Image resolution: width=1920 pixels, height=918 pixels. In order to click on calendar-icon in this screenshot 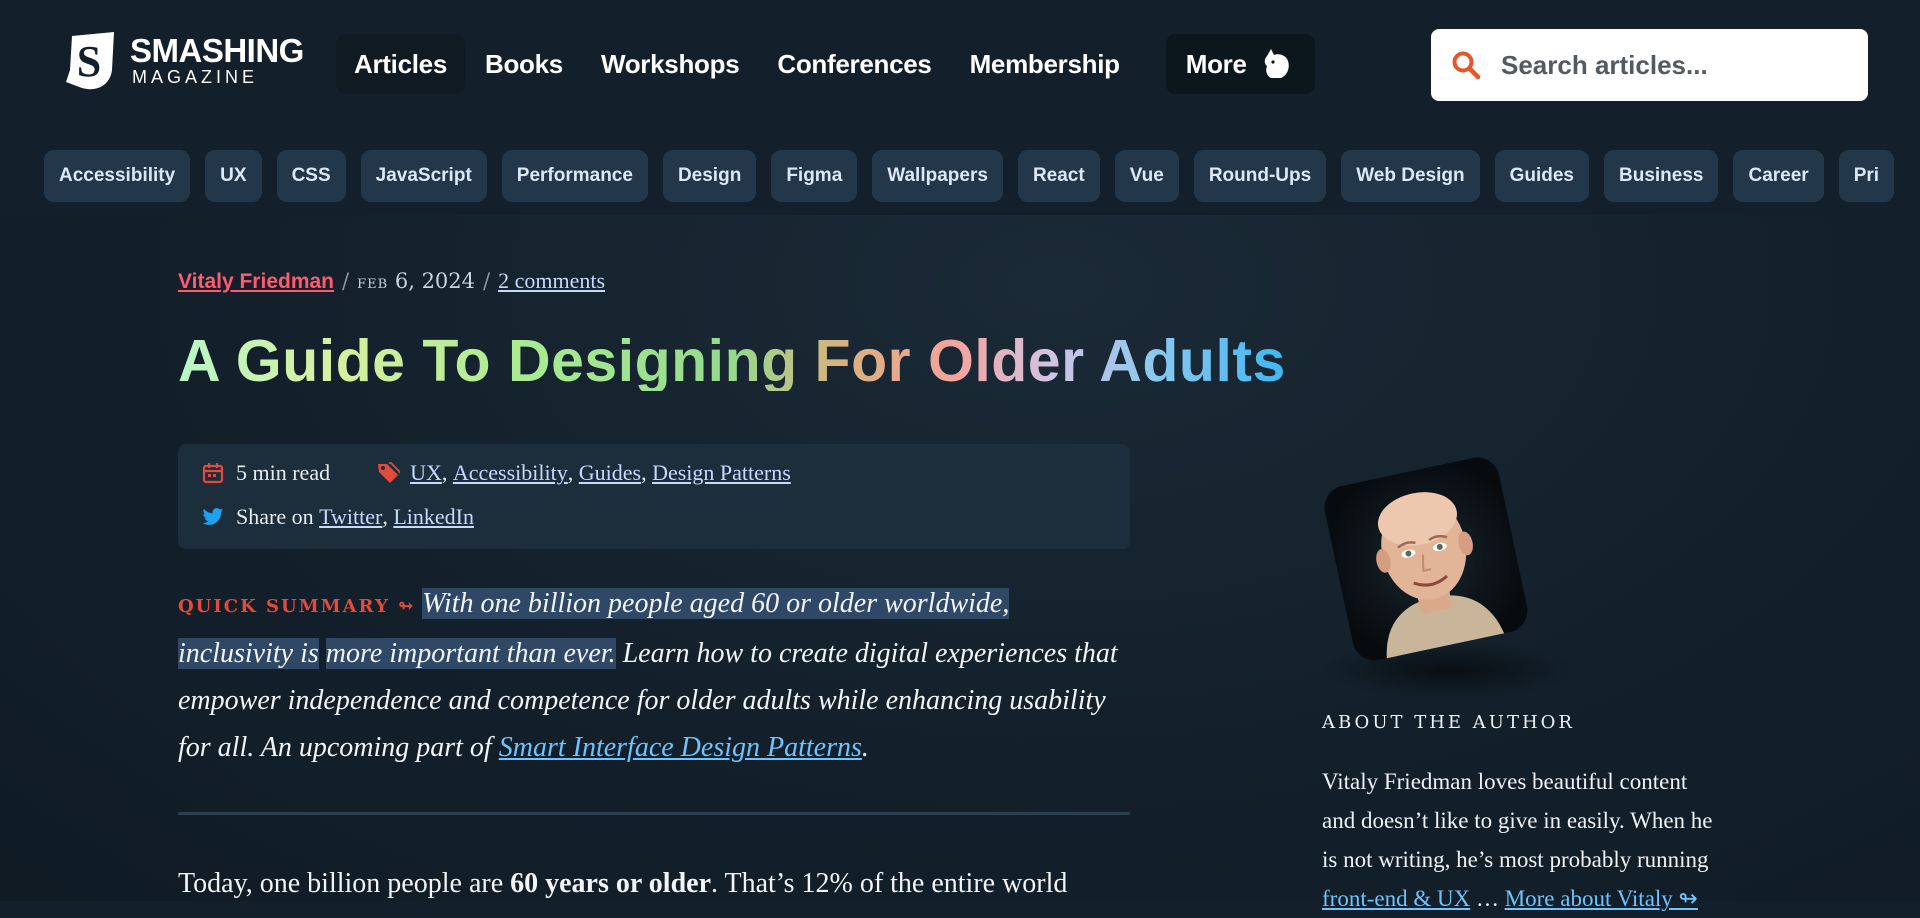, I will do `click(213, 473)`.